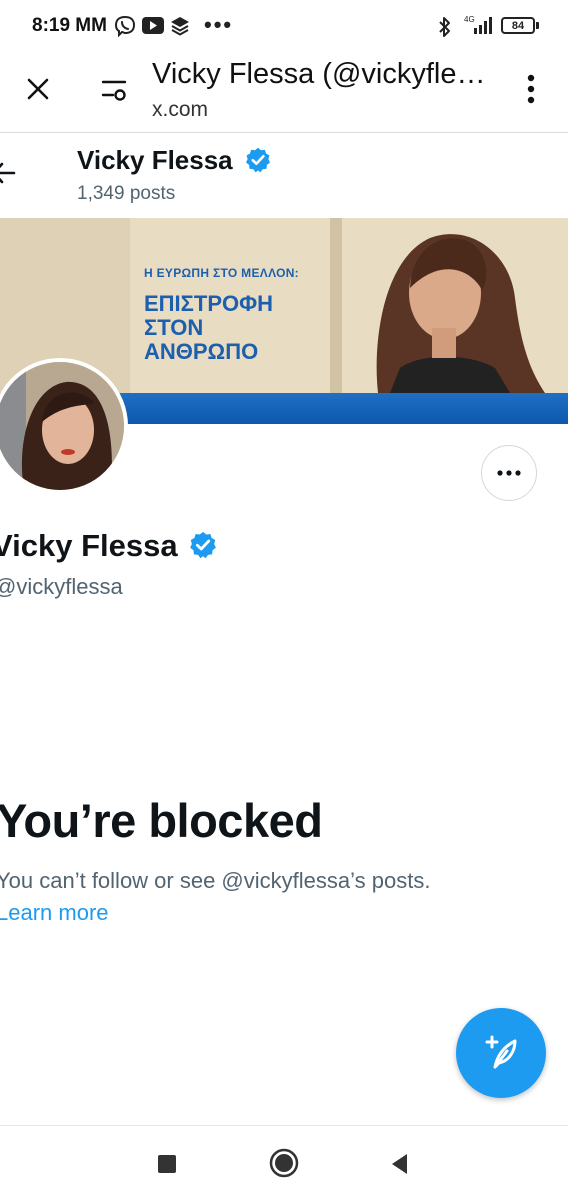 Image resolution: width=568 pixels, height=1201 pixels. Describe the element at coordinates (201, 351) in the screenshot. I see `banner-headline-line-3: ΑΝΘΡΩΠΟ` at that location.